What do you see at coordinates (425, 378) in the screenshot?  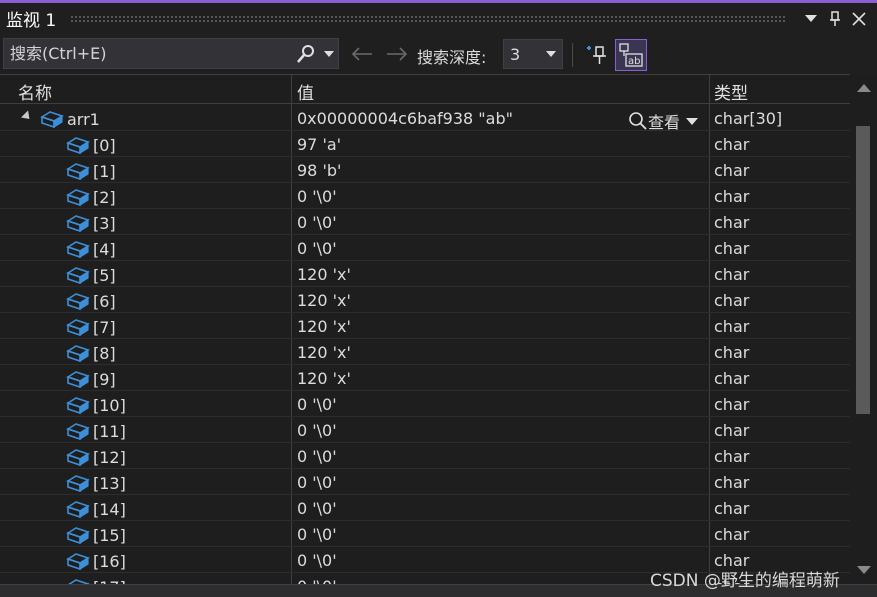 I see `table-row: [9] 120 'x' char` at bounding box center [425, 378].